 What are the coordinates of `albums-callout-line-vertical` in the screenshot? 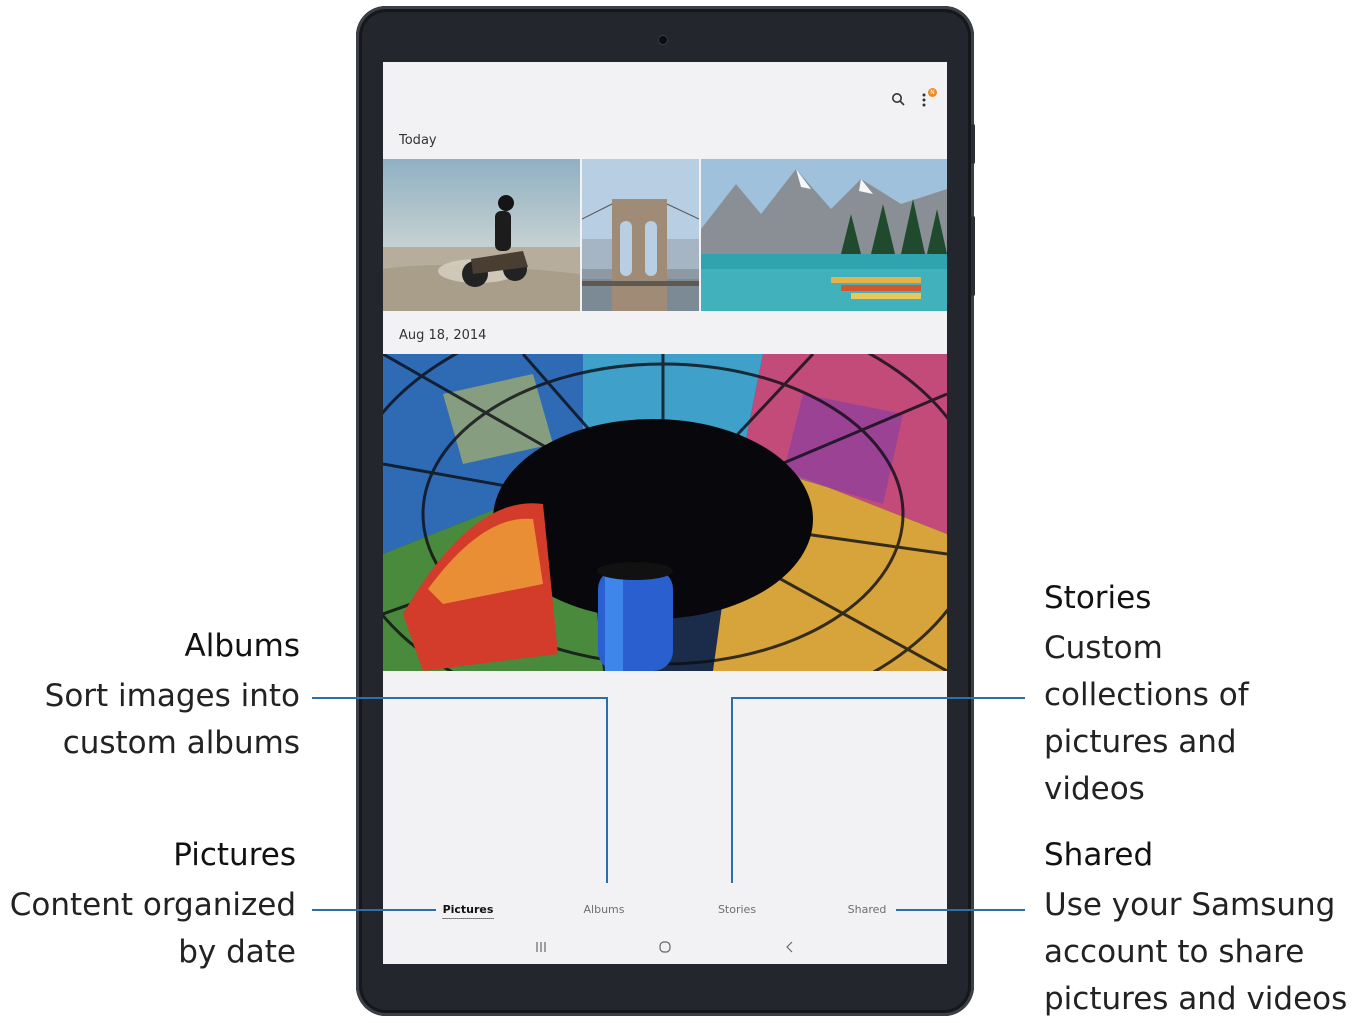 It's located at (607, 790).